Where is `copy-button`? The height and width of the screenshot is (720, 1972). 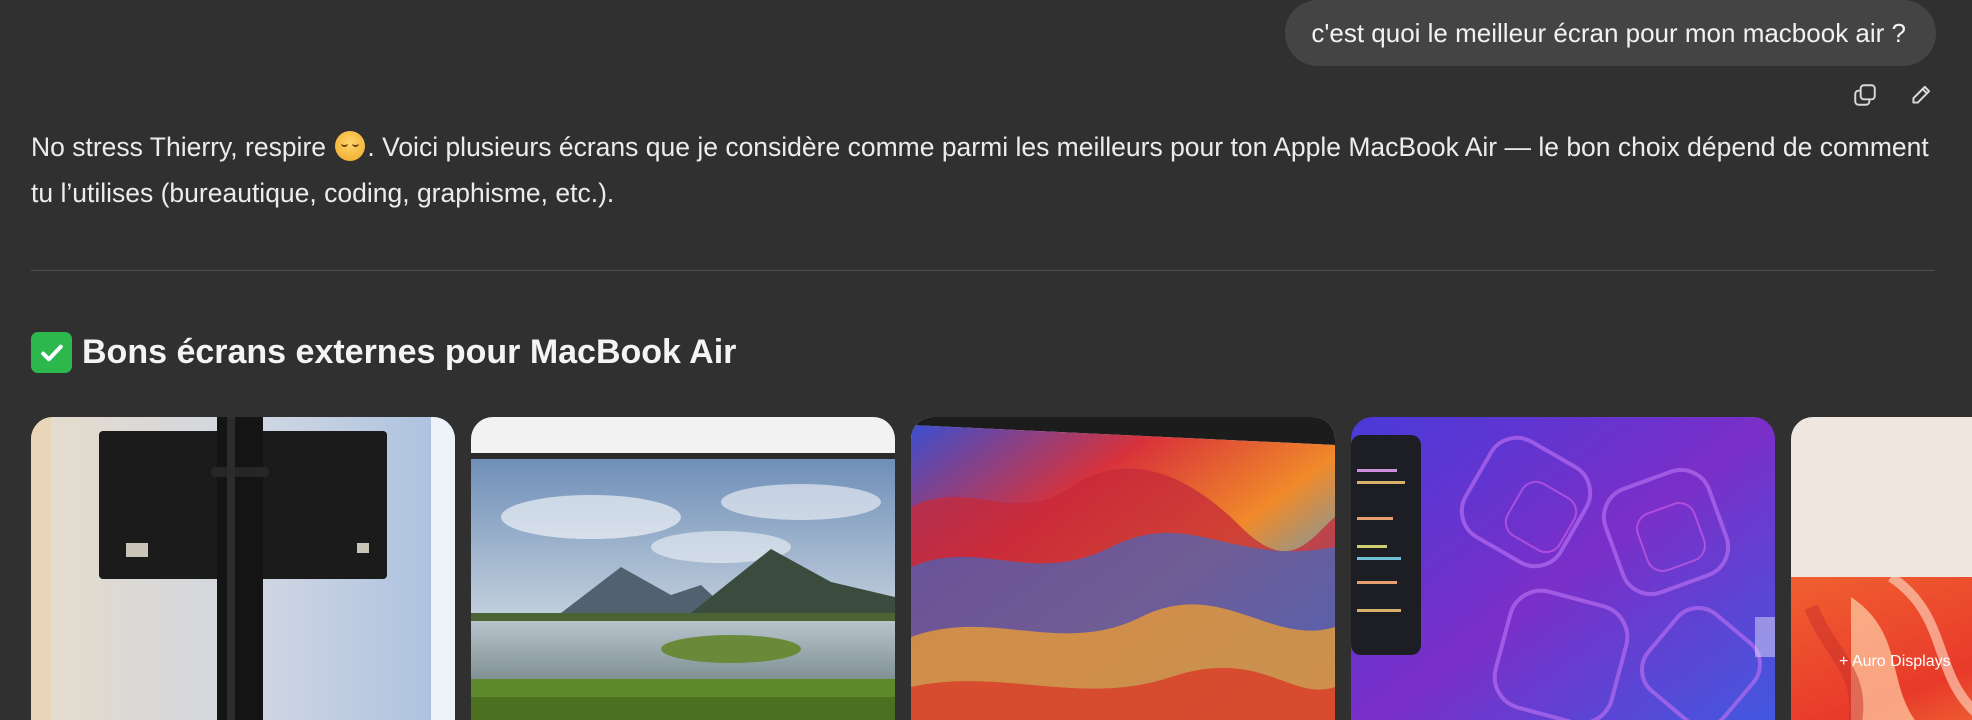 copy-button is located at coordinates (1865, 95).